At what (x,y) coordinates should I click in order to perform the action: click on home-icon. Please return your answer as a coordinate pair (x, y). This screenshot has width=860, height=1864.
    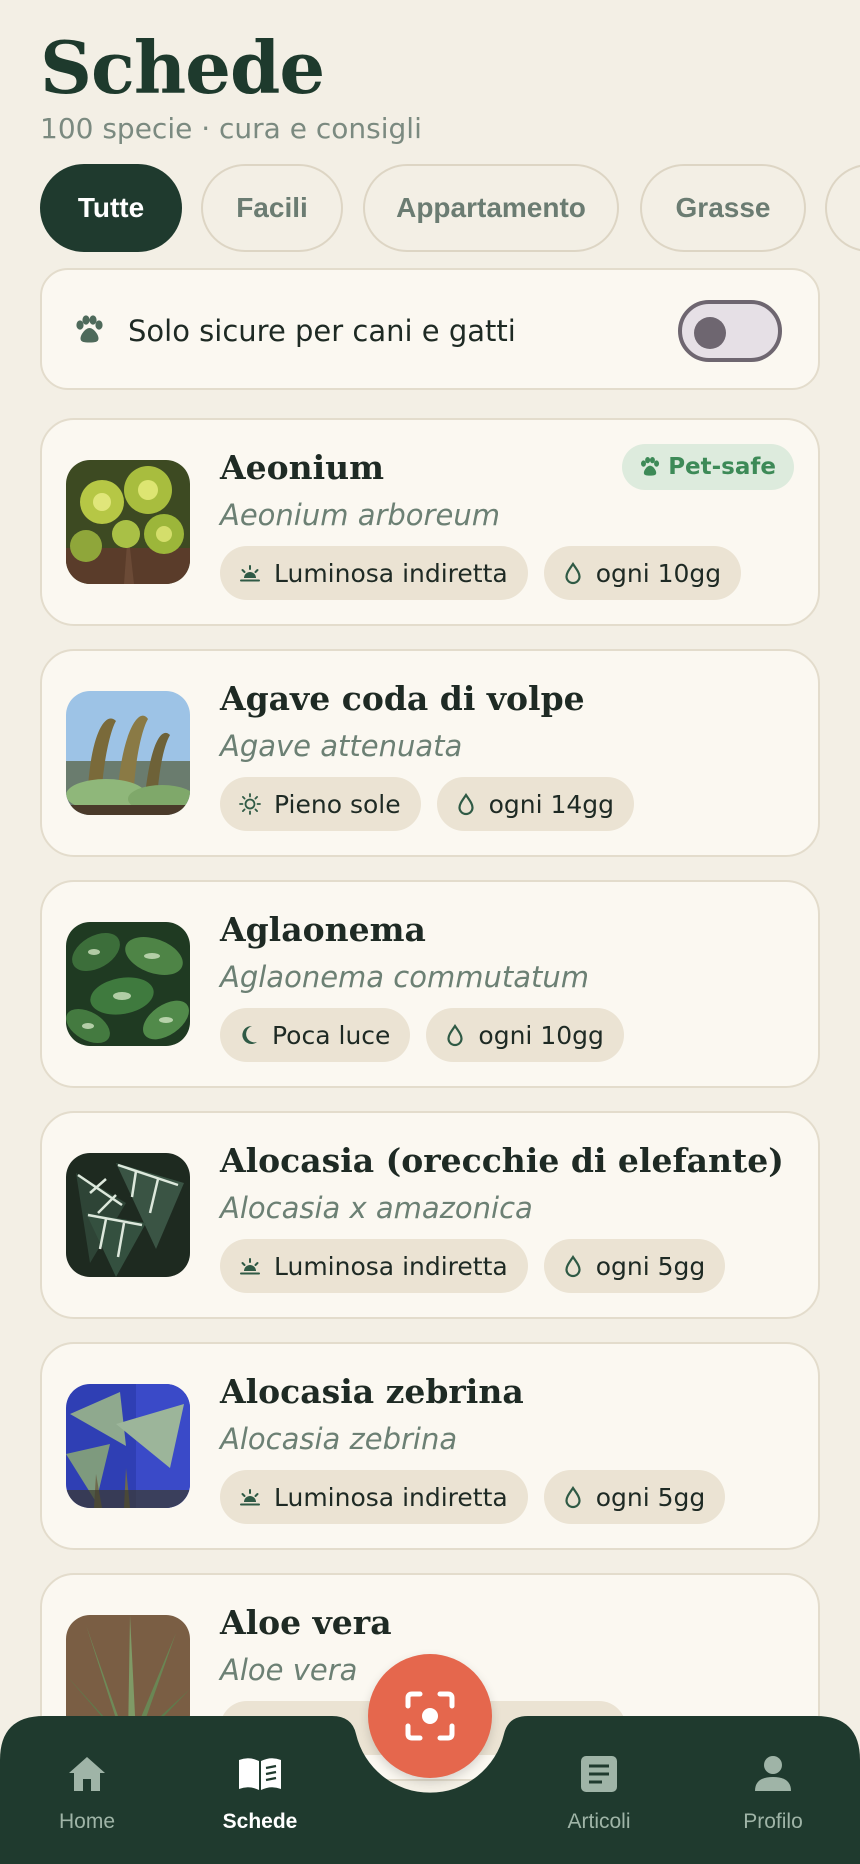
    Looking at the image, I should click on (87, 1774).